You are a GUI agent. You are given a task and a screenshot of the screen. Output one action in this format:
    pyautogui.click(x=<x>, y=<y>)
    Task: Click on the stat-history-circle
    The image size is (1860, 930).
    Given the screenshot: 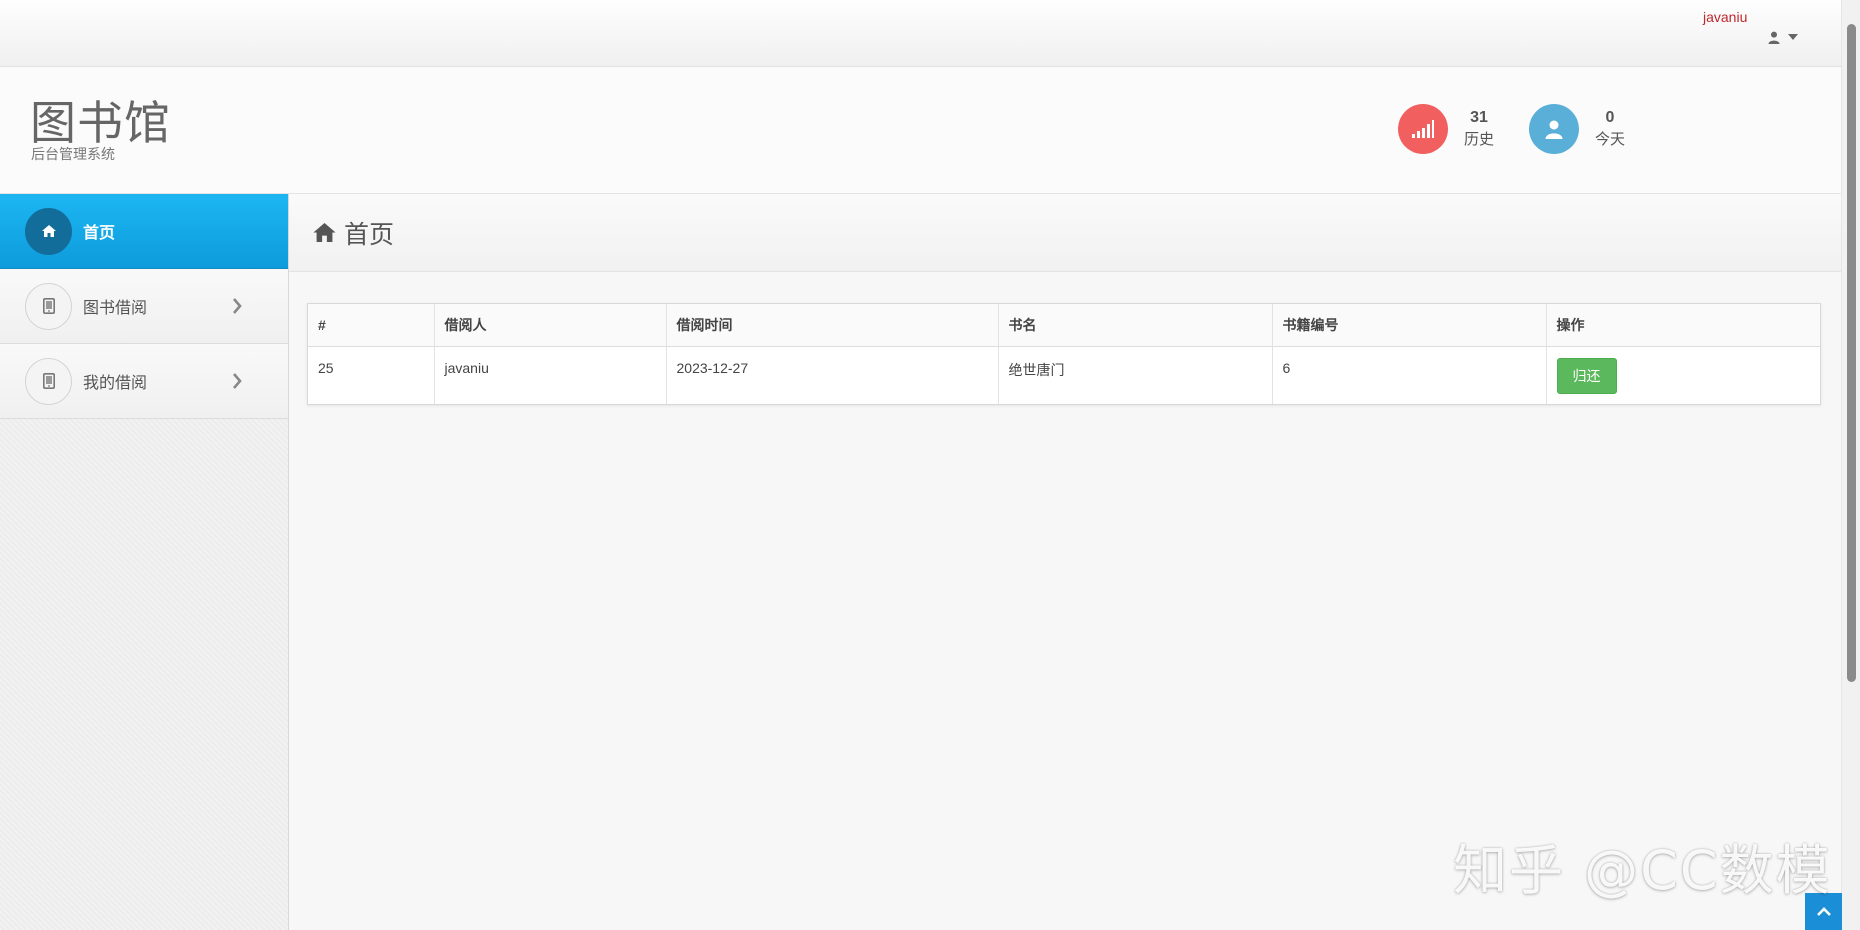 What is the action you would take?
    pyautogui.click(x=1423, y=129)
    